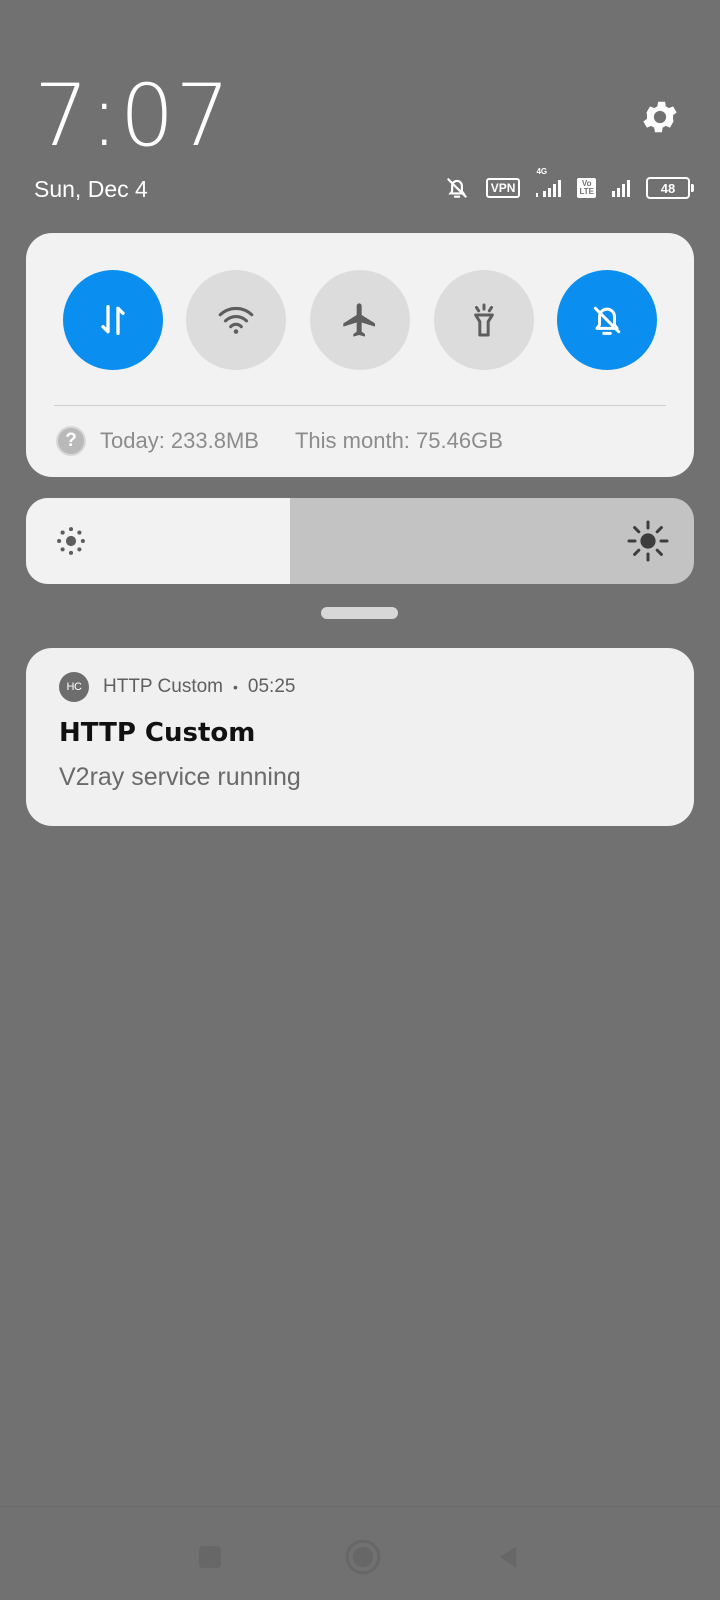 Image resolution: width=720 pixels, height=1600 pixels. I want to click on notification-app-name: HTTP Custom, so click(163, 686).